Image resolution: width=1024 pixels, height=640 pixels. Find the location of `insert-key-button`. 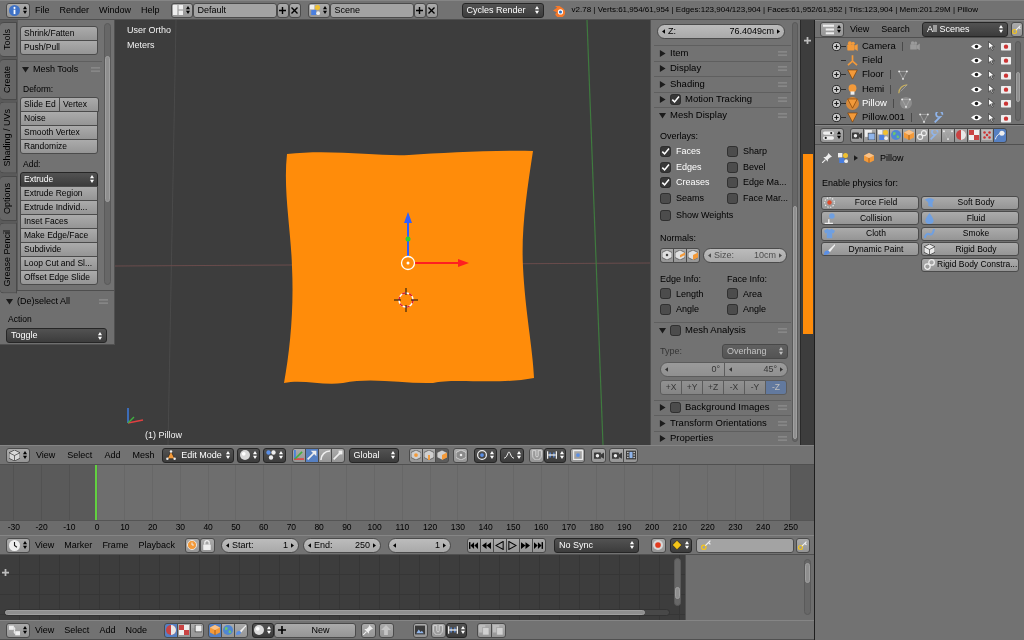

insert-key-button is located at coordinates (802, 545).